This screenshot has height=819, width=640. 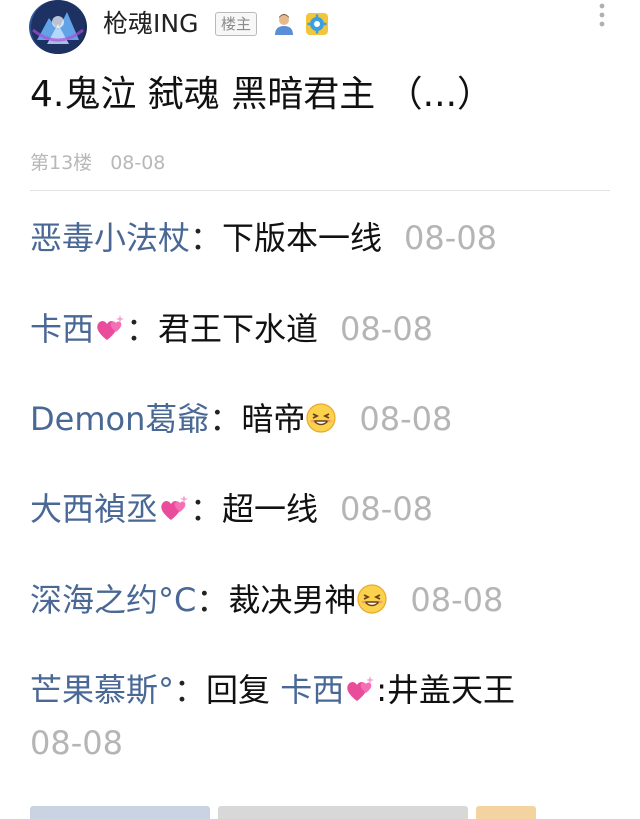 What do you see at coordinates (302, 238) in the screenshot?
I see `reply-content: 下版本一线` at bounding box center [302, 238].